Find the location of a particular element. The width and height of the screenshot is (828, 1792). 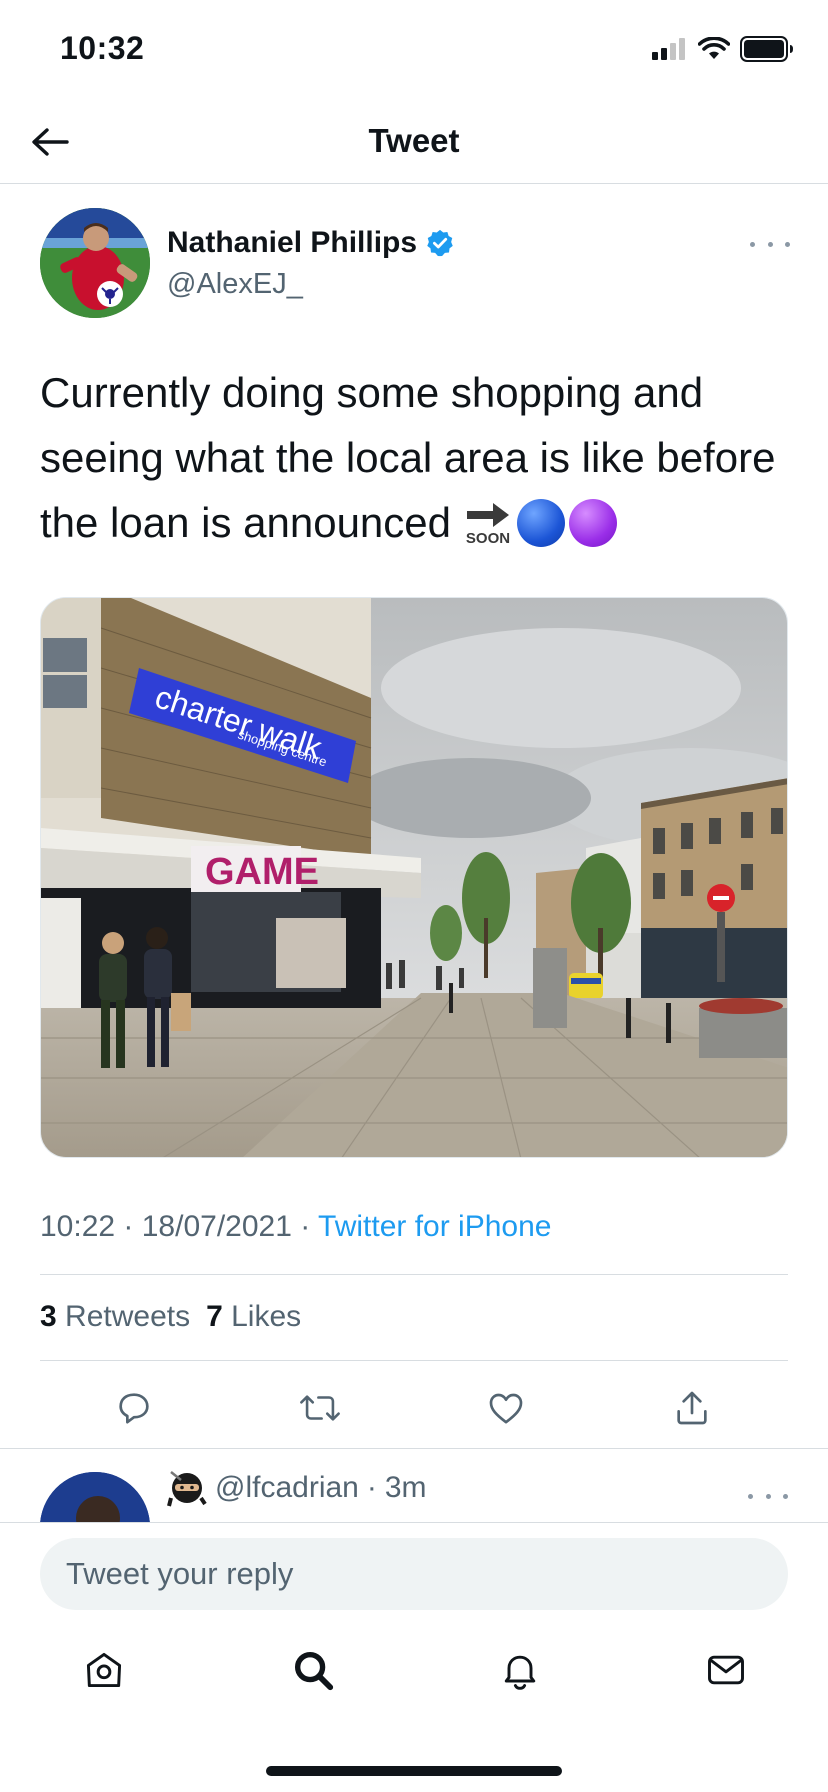

tweet-author: Nathaniel Phillips @AlexEJ_ is located at coordinates (415, 264).